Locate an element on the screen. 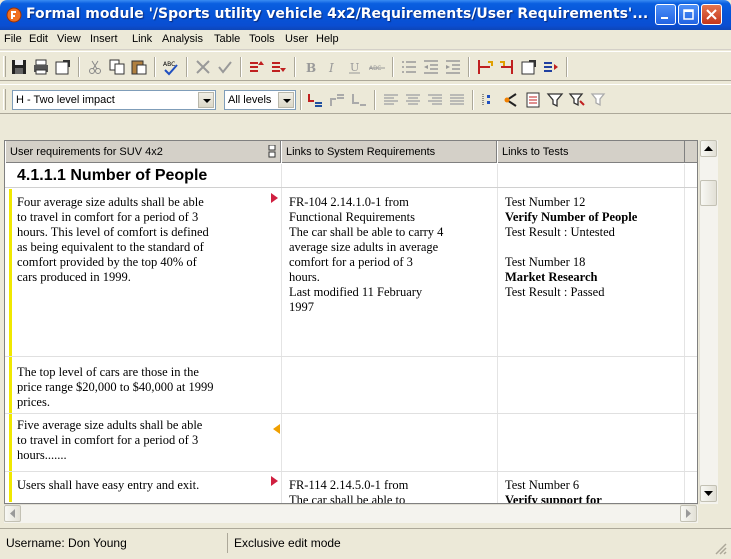 Image resolution: width=731 pixels, height=559 pixels. menu-link: Link is located at coordinates (142, 39).